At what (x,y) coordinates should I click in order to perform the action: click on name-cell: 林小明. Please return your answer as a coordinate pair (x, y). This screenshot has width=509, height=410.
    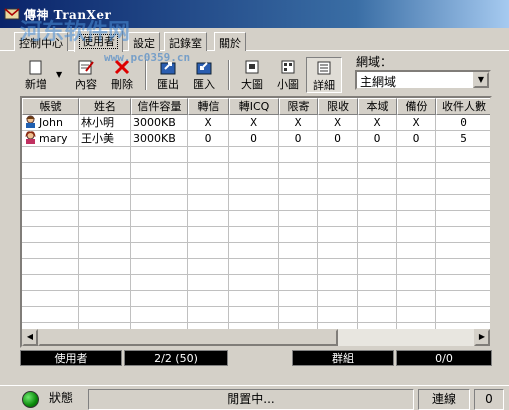
    Looking at the image, I should click on (105, 123).